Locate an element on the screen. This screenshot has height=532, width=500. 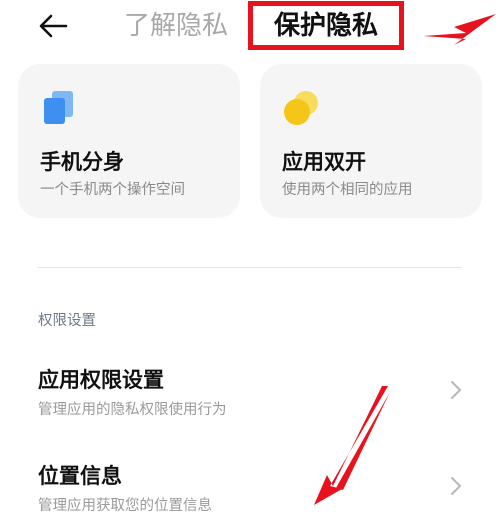
feature-title: 应用双开 is located at coordinates (324, 162).